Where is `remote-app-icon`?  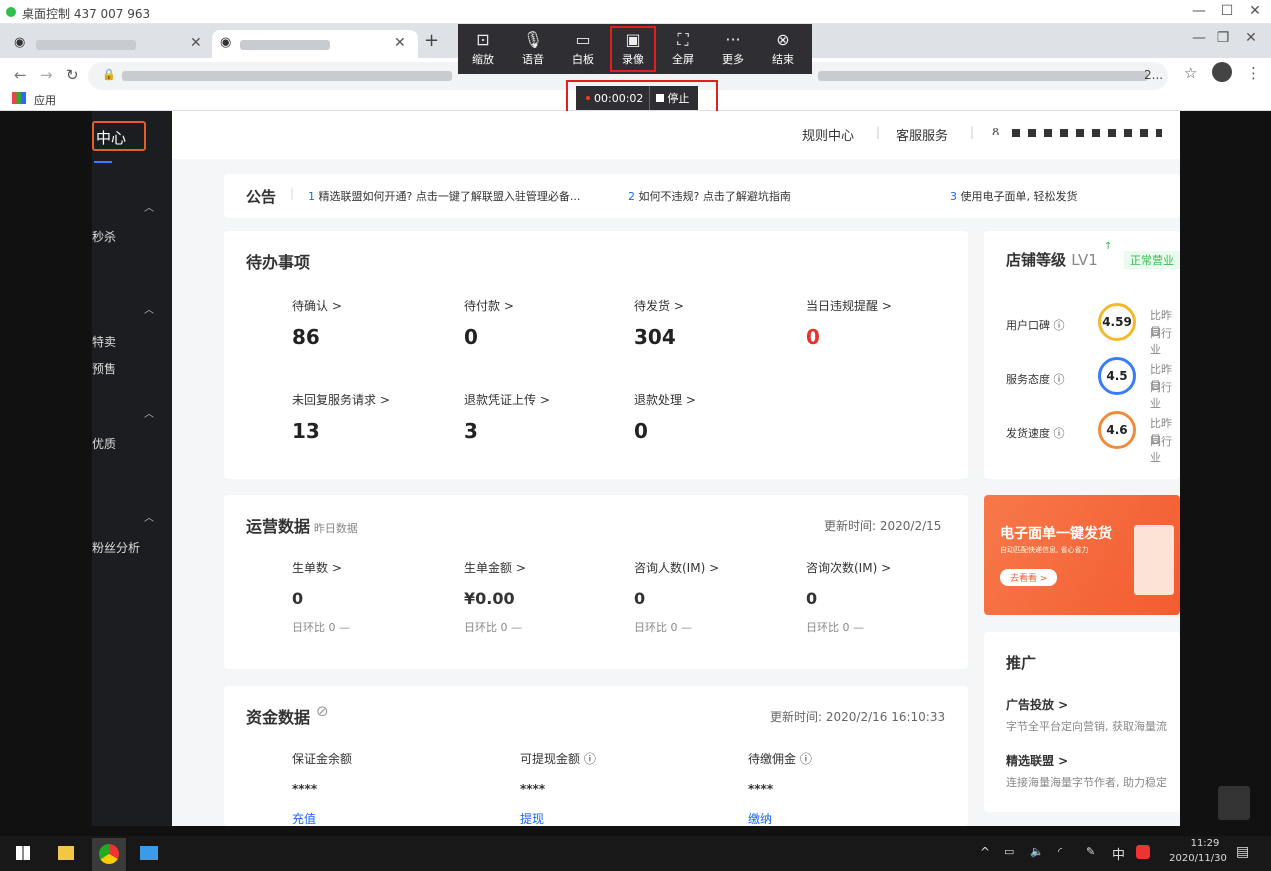
remote-app-icon is located at coordinates (149, 853).